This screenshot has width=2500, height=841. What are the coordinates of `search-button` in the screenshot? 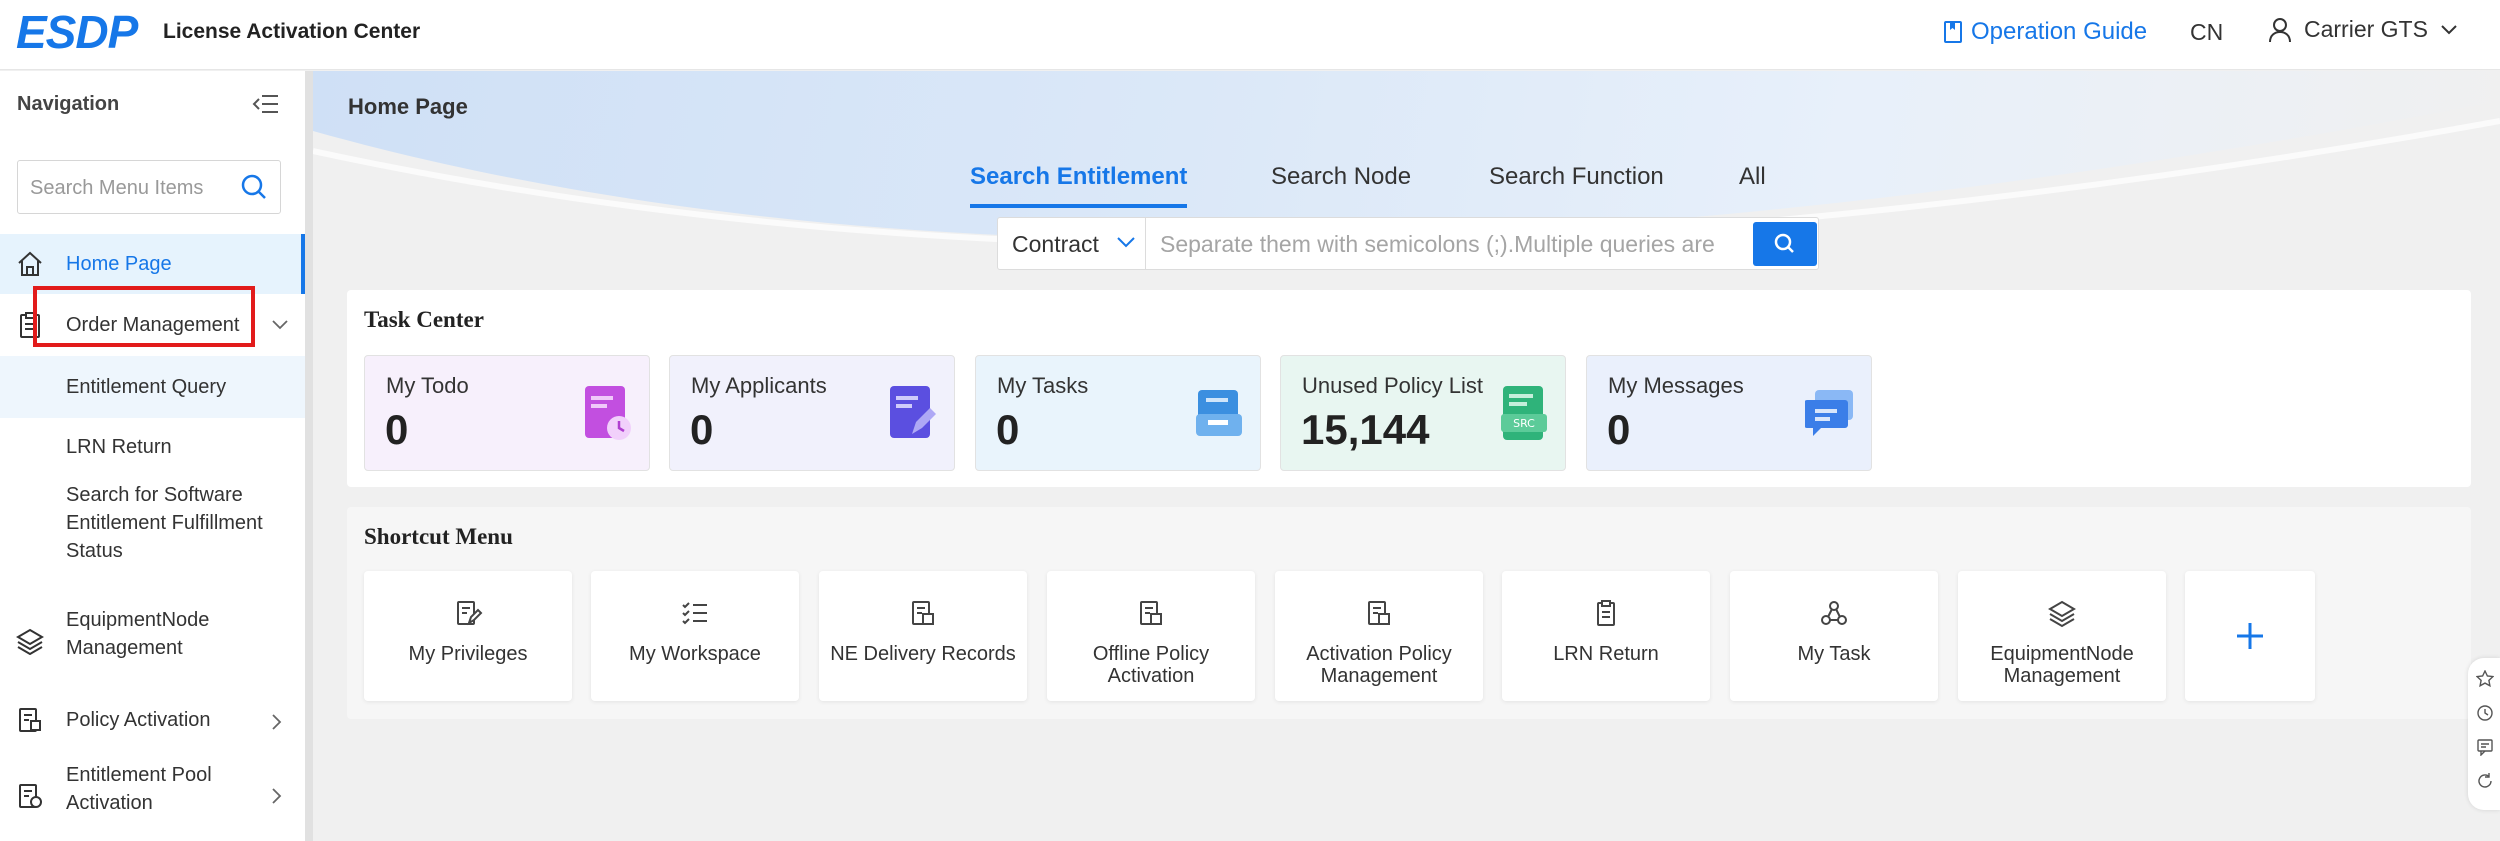 It's located at (1785, 244).